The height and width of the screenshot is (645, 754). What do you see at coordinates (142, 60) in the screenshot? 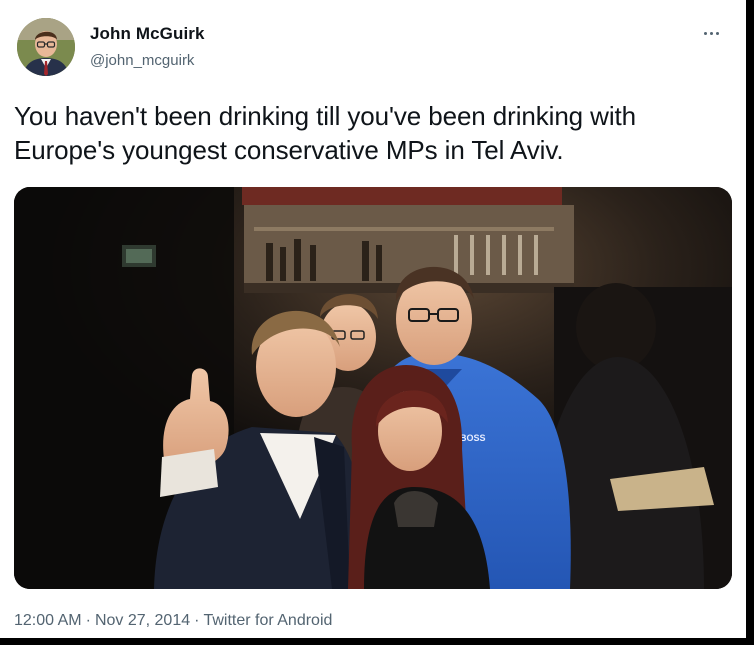
I see `user-handle: @john_mcguirk` at bounding box center [142, 60].